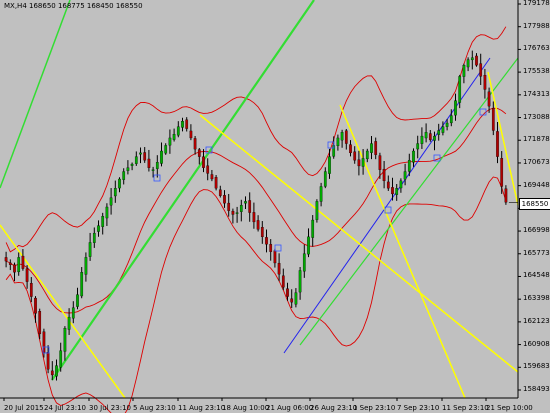 Image resolution: width=550 pixels, height=413 pixels. What do you see at coordinates (536, 139) in the screenshot?
I see `price-tick-label: 171878` at bounding box center [536, 139].